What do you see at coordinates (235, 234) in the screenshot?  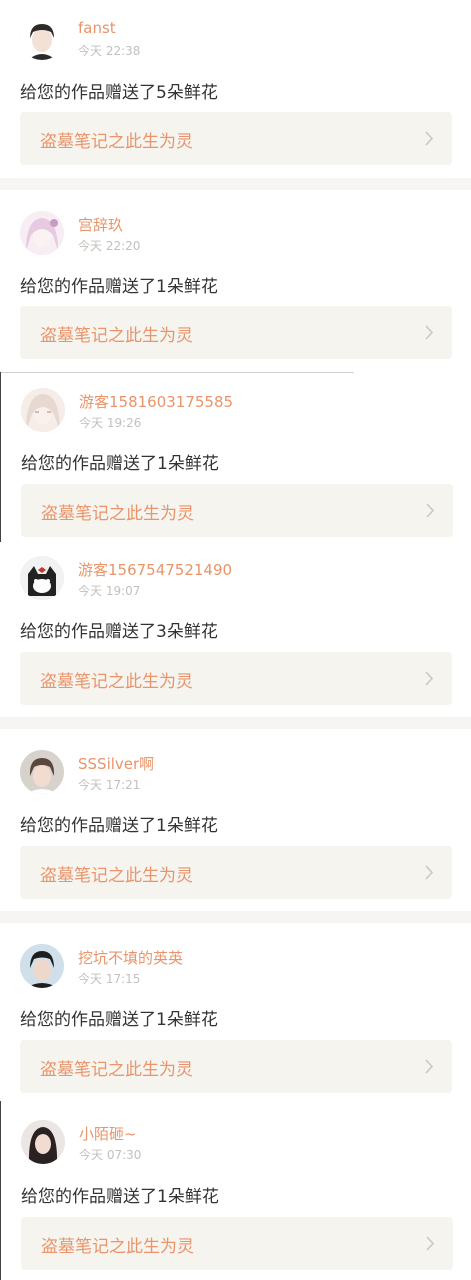 I see `user-row: 宫辞玖 今天 22:20` at bounding box center [235, 234].